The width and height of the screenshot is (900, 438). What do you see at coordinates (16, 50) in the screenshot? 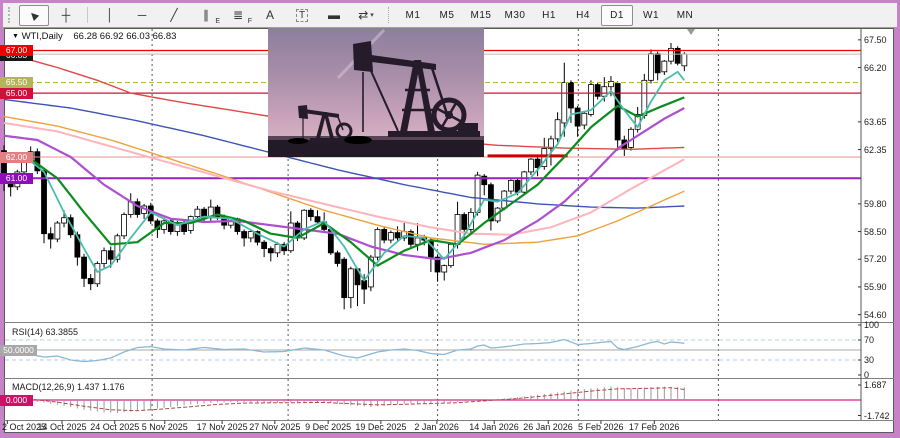
I see `level-badge-67.00: 67.00` at bounding box center [16, 50].